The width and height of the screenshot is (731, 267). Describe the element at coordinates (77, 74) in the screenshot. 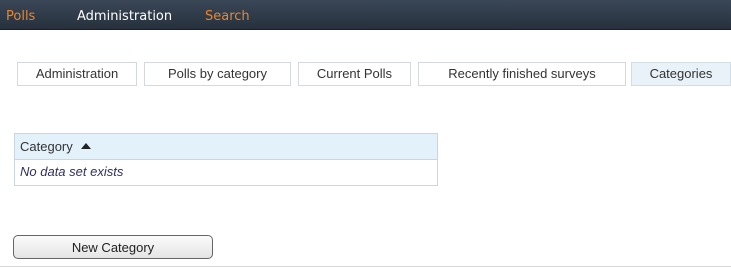

I see `tab-administration: Administration` at that location.